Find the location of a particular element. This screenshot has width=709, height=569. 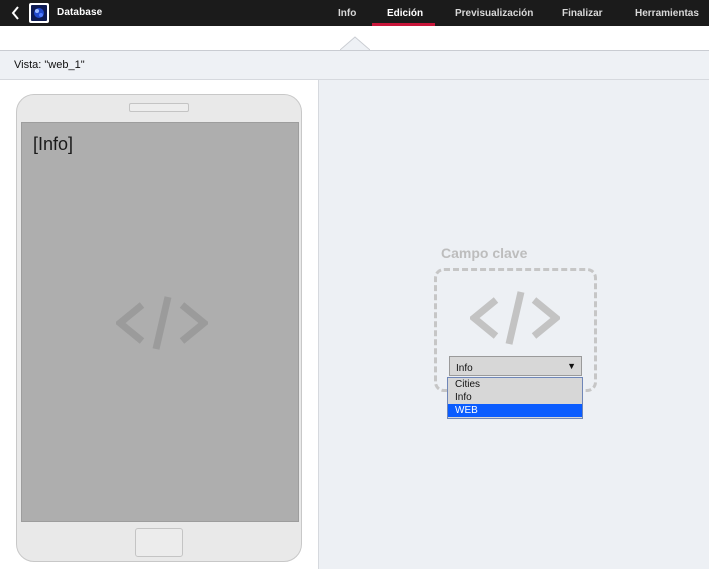

phone-speaker is located at coordinates (159, 107).